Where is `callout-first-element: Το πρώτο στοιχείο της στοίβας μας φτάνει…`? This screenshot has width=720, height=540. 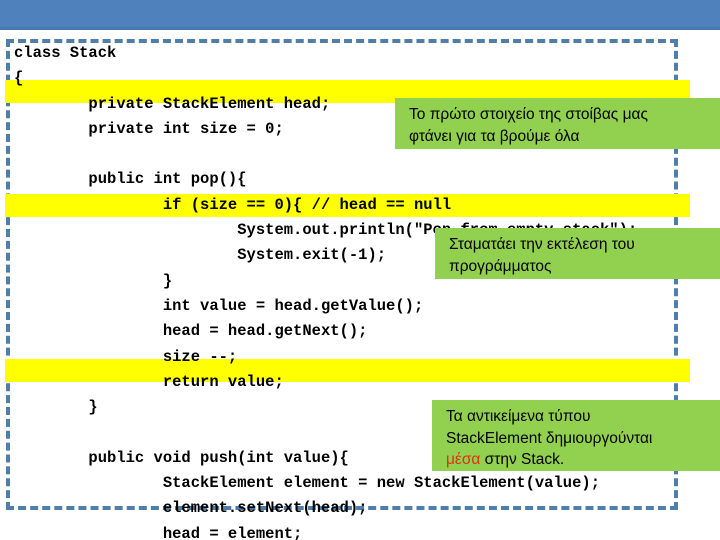
callout-first-element: Το πρώτο στοιχείο της στοίβας μας φτάνει… is located at coordinates (557, 123).